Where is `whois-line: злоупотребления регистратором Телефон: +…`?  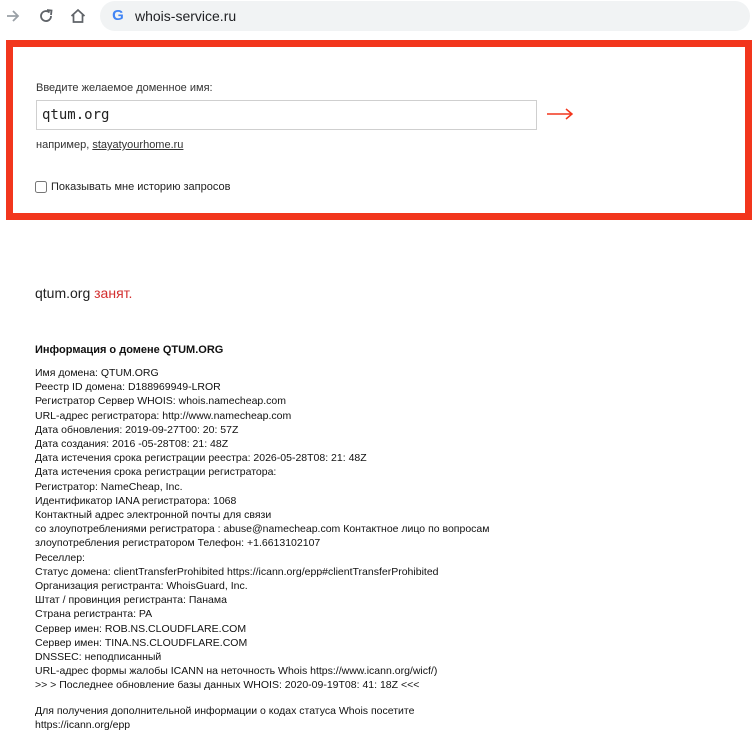
whois-line: злоупотребления регистратором Телефон: +… is located at coordinates (178, 543).